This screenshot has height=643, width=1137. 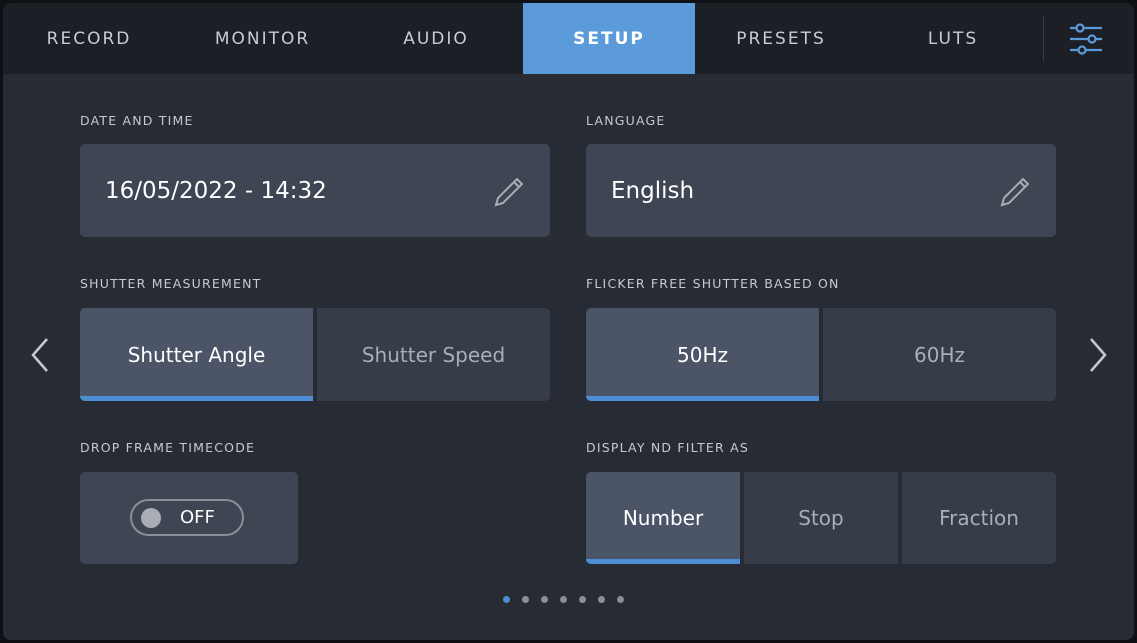 I want to click on drop-frame-card: OFF, so click(x=189, y=518).